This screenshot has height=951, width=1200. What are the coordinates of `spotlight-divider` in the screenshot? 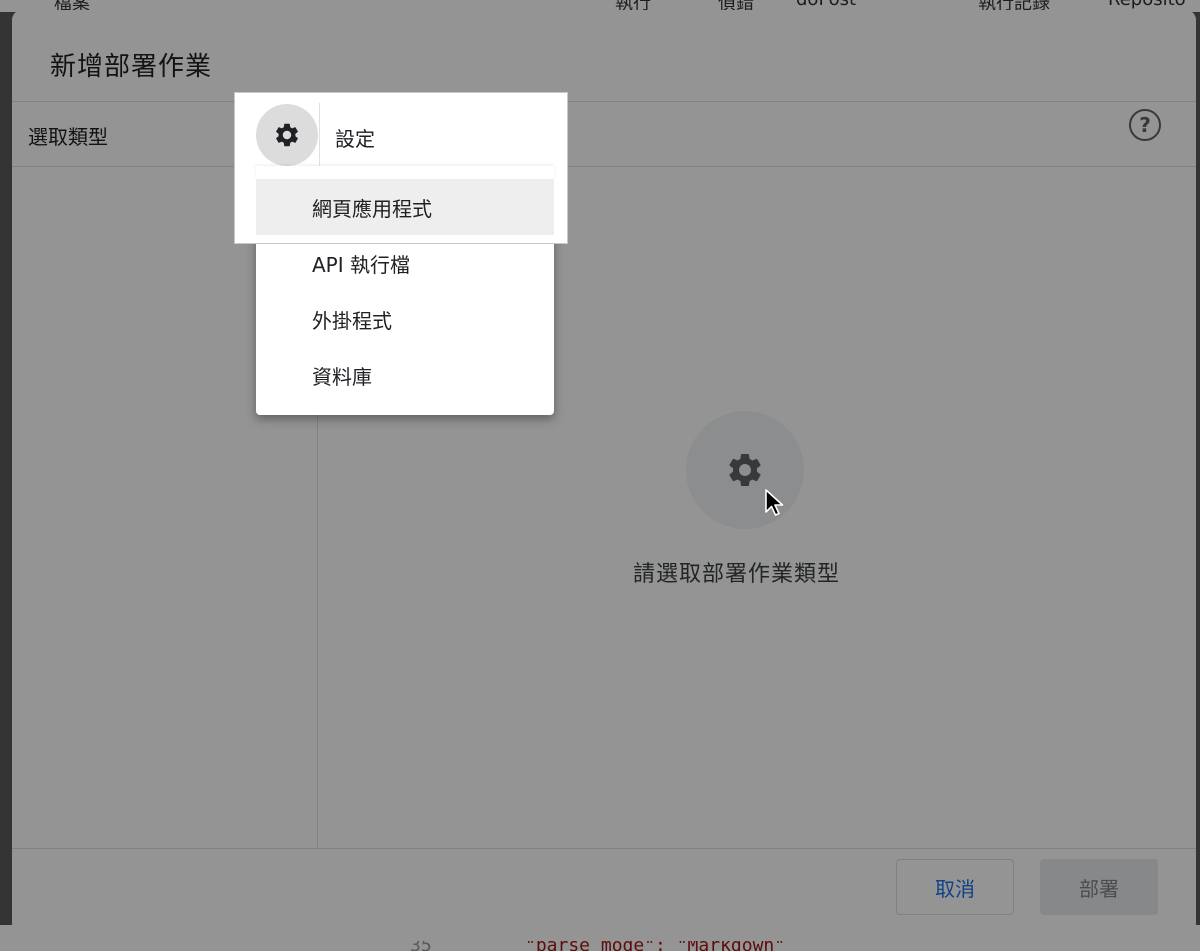 It's located at (319, 135).